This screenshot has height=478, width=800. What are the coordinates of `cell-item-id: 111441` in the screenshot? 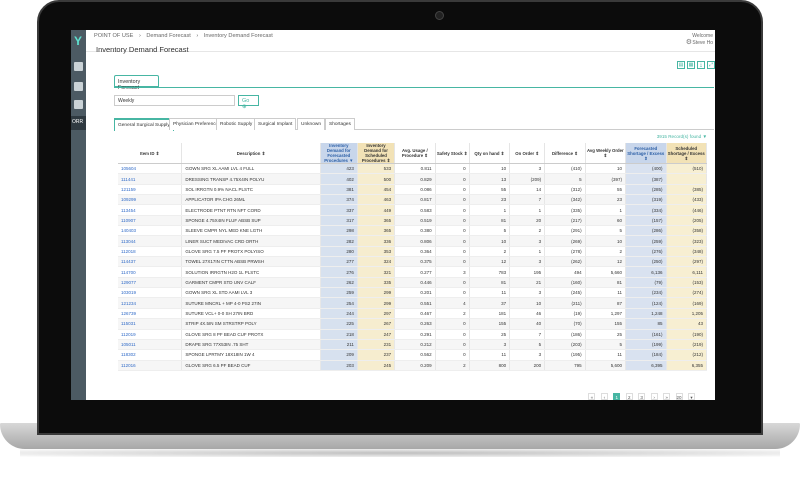 It's located at (150, 179).